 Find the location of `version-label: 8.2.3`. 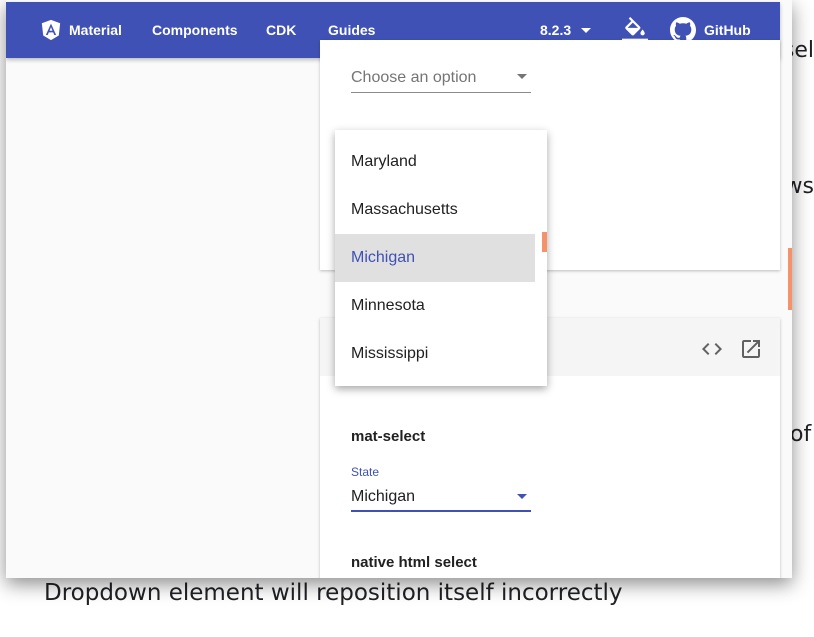

version-label: 8.2.3 is located at coordinates (556, 30).